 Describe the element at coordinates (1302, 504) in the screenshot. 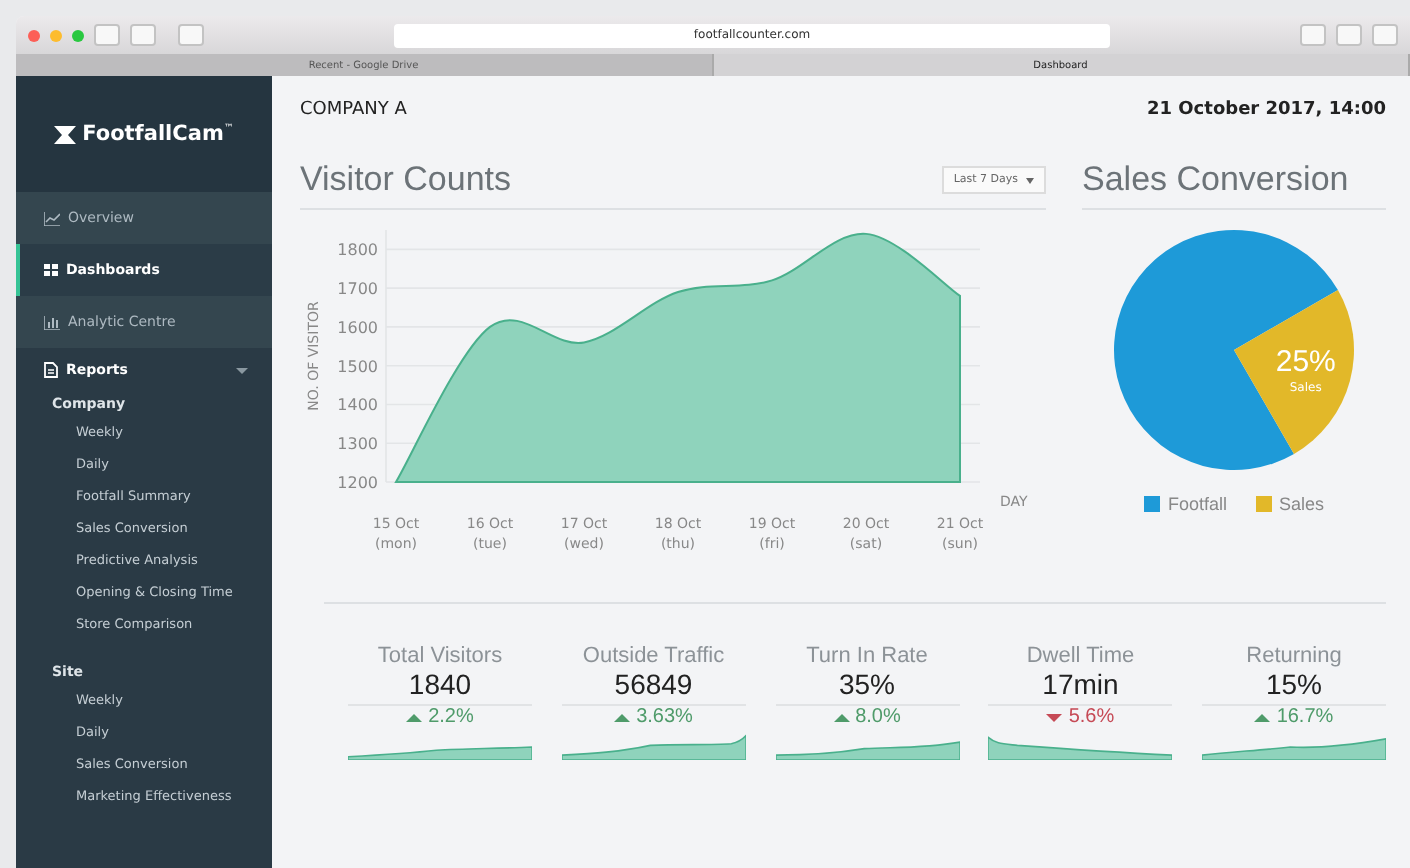

I see `legend-label: Sales` at that location.